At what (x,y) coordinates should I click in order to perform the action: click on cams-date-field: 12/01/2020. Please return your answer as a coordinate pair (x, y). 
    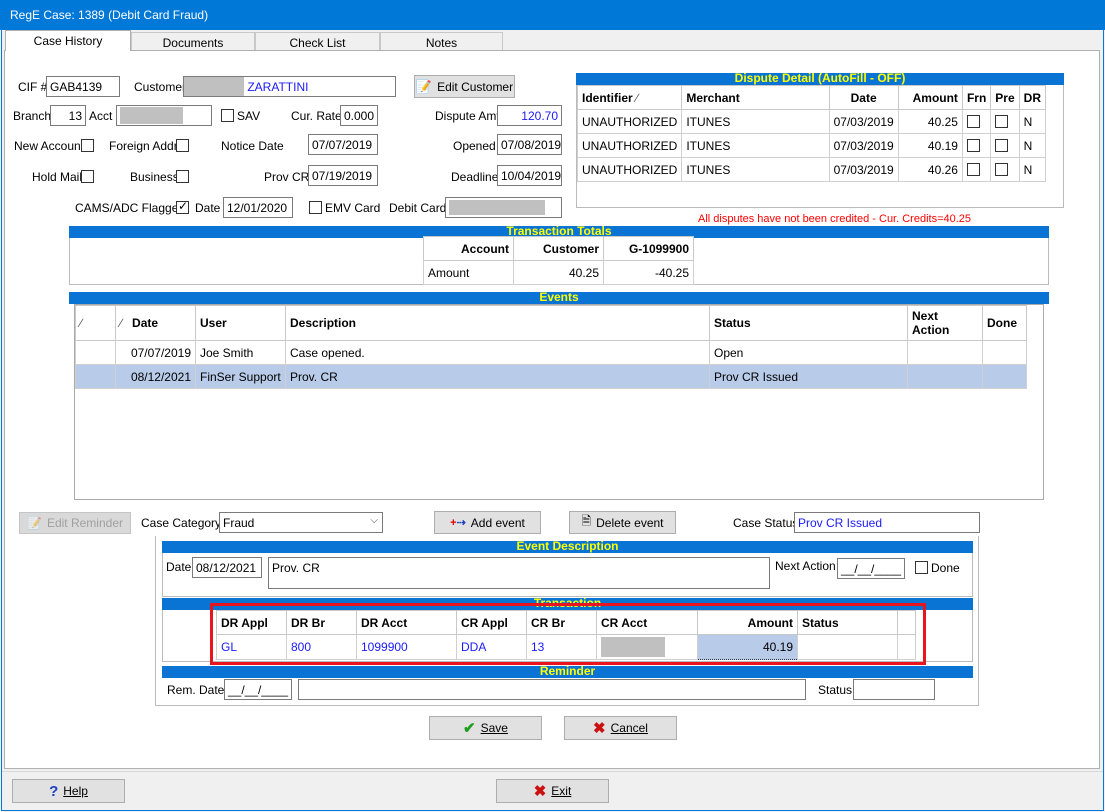
    Looking at the image, I should click on (258, 207).